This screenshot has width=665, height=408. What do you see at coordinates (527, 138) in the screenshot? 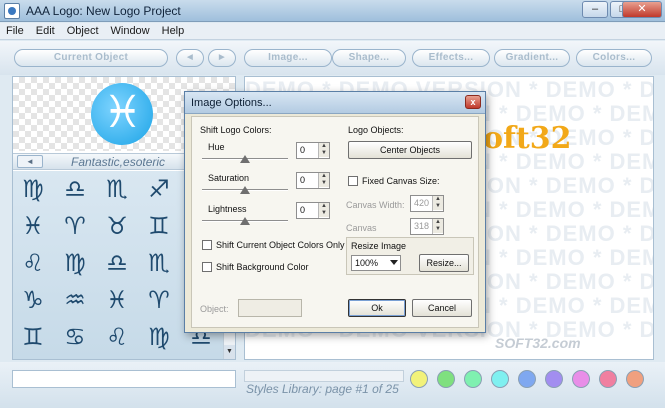
I see `logo-text: oft32` at bounding box center [527, 138].